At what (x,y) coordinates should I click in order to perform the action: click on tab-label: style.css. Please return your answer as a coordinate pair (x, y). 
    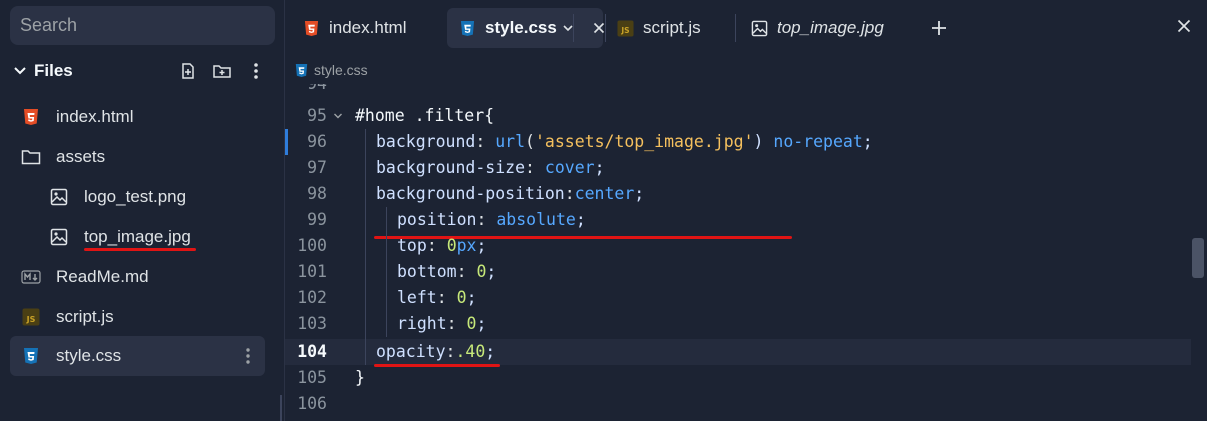
    Looking at the image, I should click on (521, 27).